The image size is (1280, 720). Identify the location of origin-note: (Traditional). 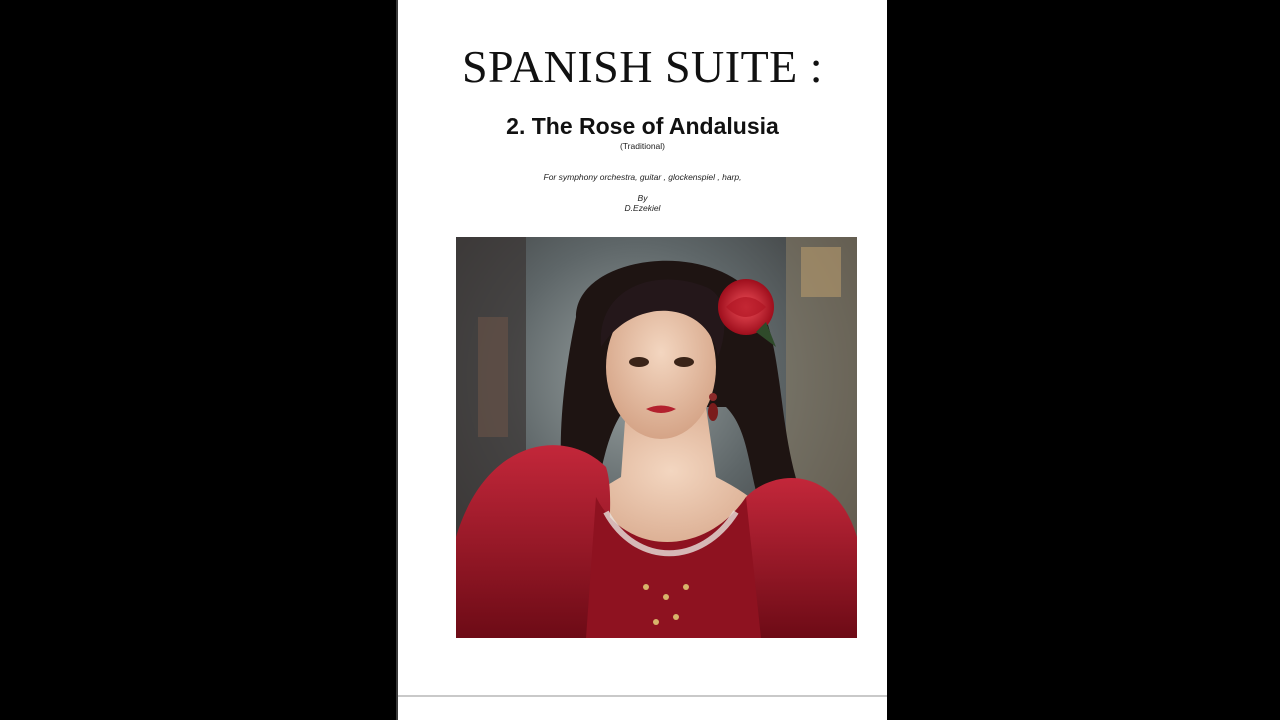
(642, 146).